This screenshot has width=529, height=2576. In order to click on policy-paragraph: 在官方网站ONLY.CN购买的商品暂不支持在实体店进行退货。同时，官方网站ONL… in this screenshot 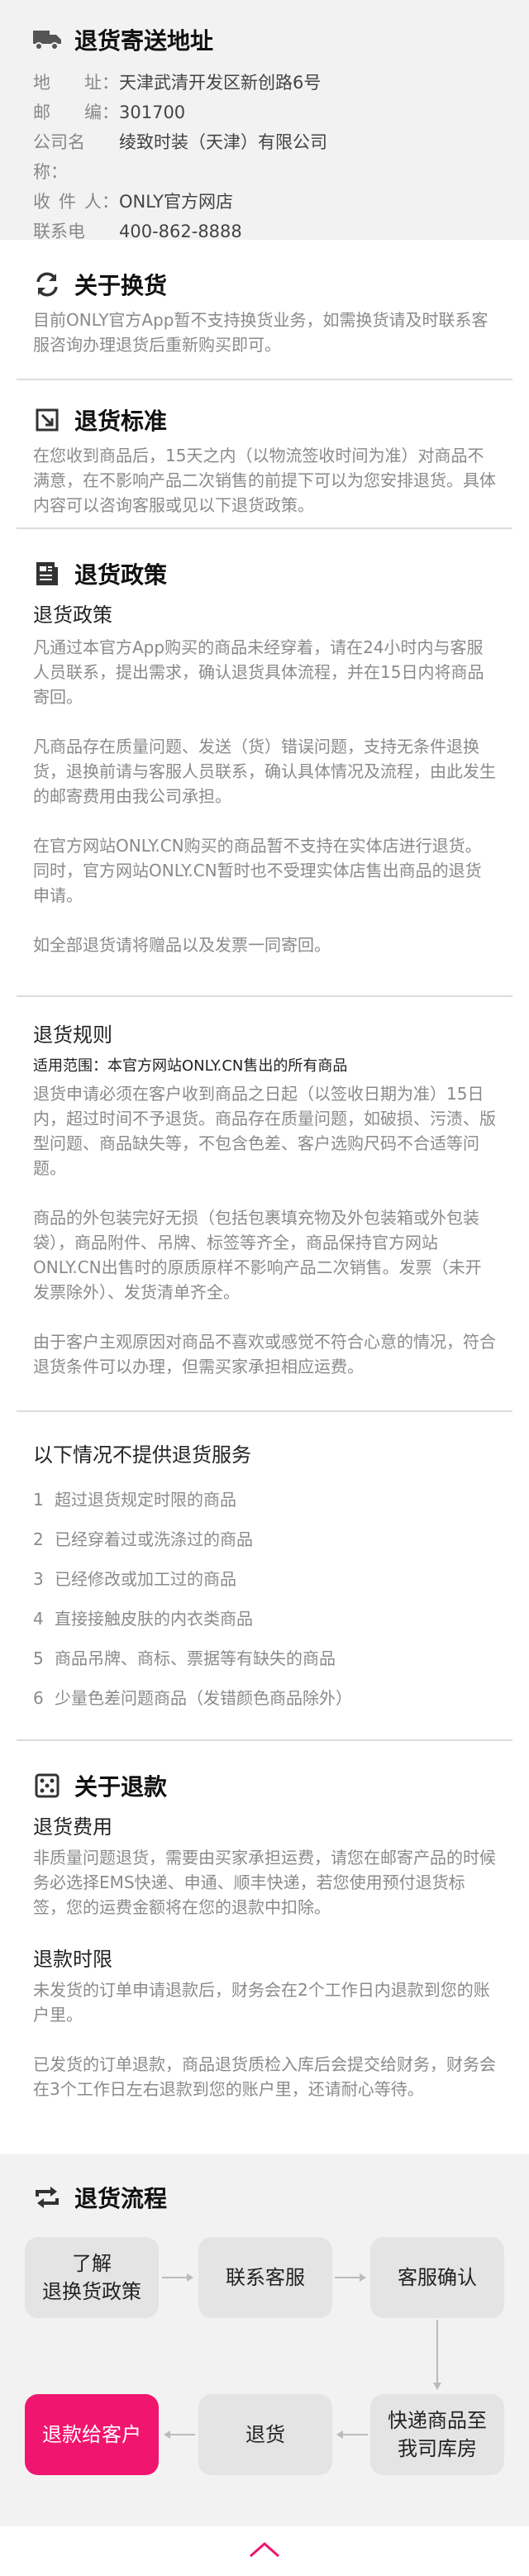, I will do `click(257, 870)`.